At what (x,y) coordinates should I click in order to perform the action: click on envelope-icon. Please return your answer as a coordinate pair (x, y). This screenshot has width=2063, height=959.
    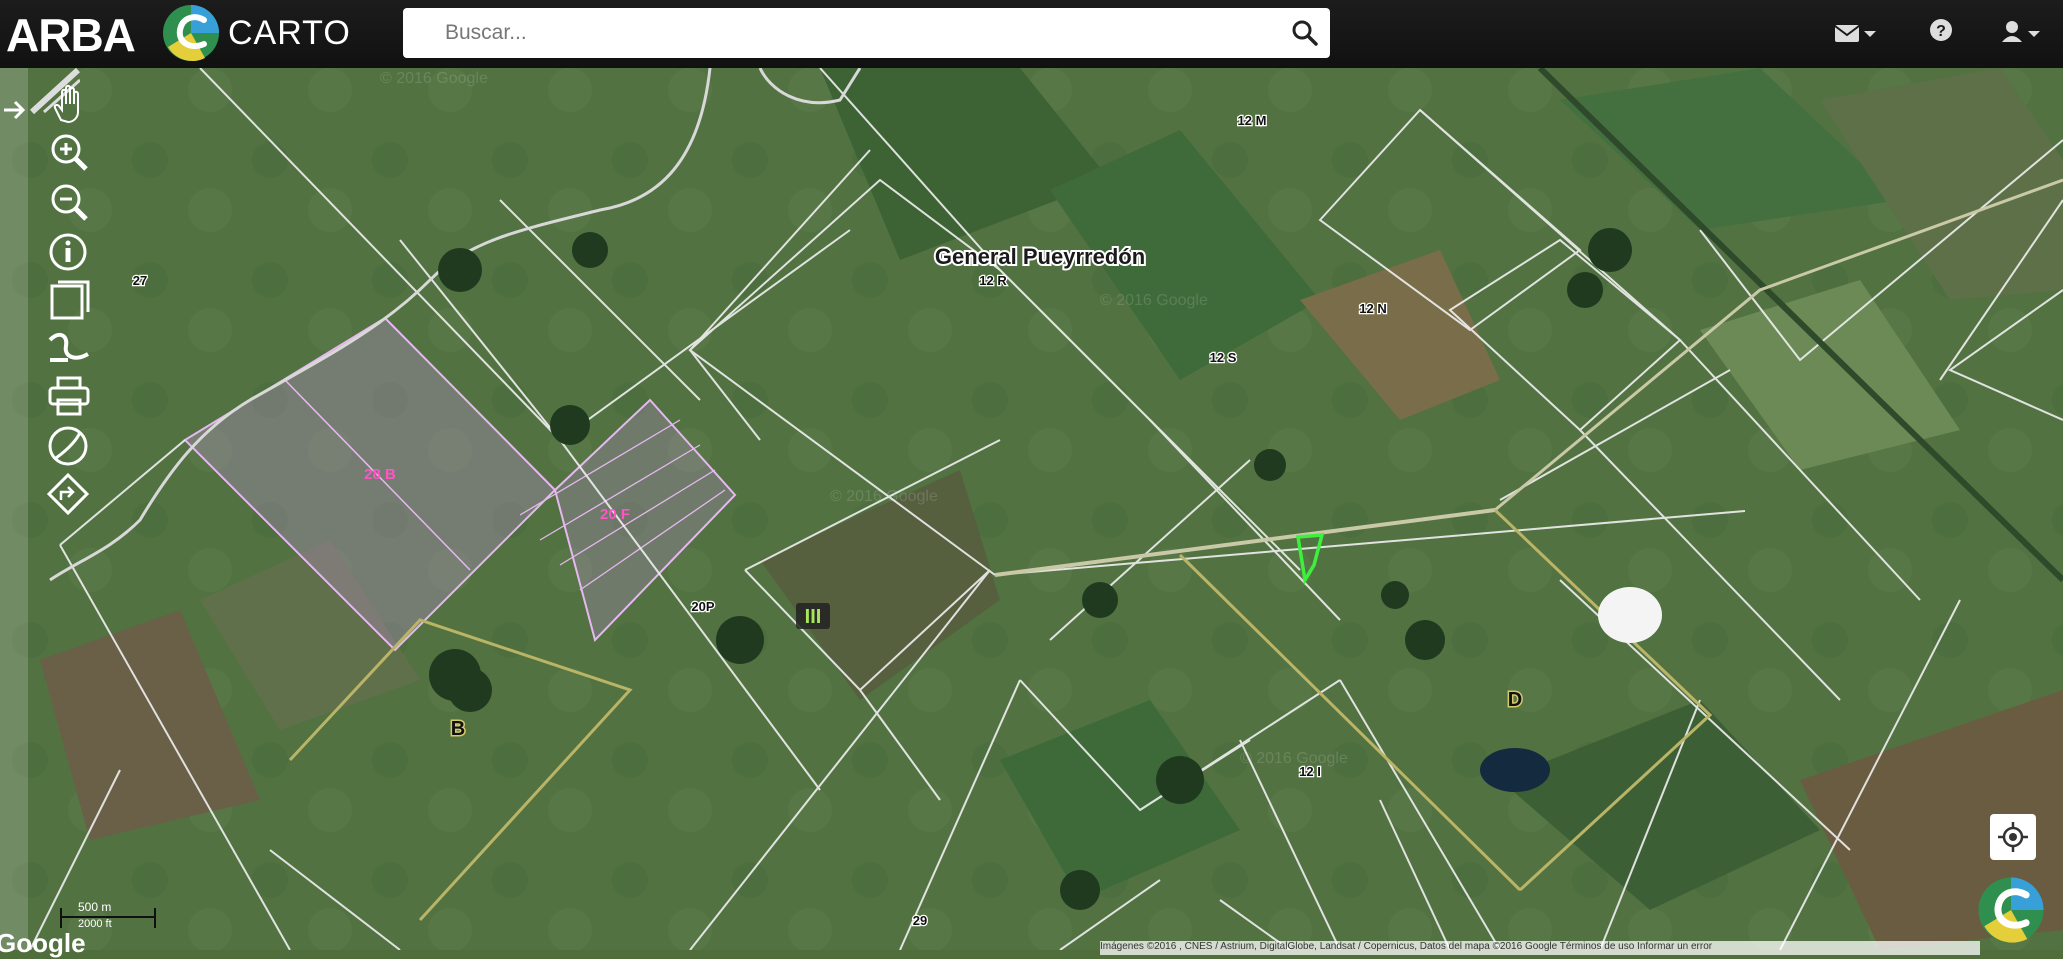
    Looking at the image, I should click on (1856, 33).